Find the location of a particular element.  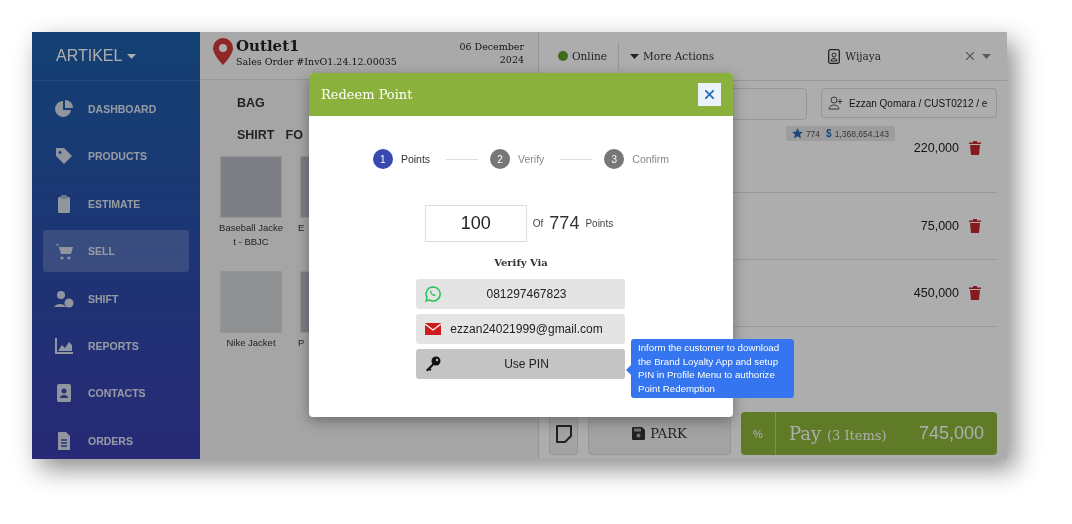

currency-symbol: $ is located at coordinates (829, 133).